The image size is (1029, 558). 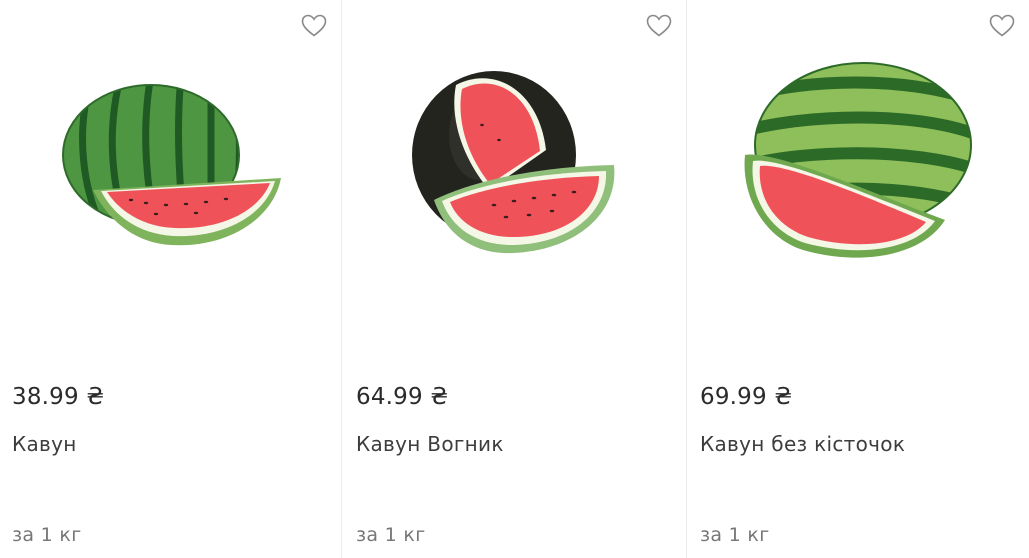 I want to click on product-price: 69.99 ₴, so click(x=746, y=397).